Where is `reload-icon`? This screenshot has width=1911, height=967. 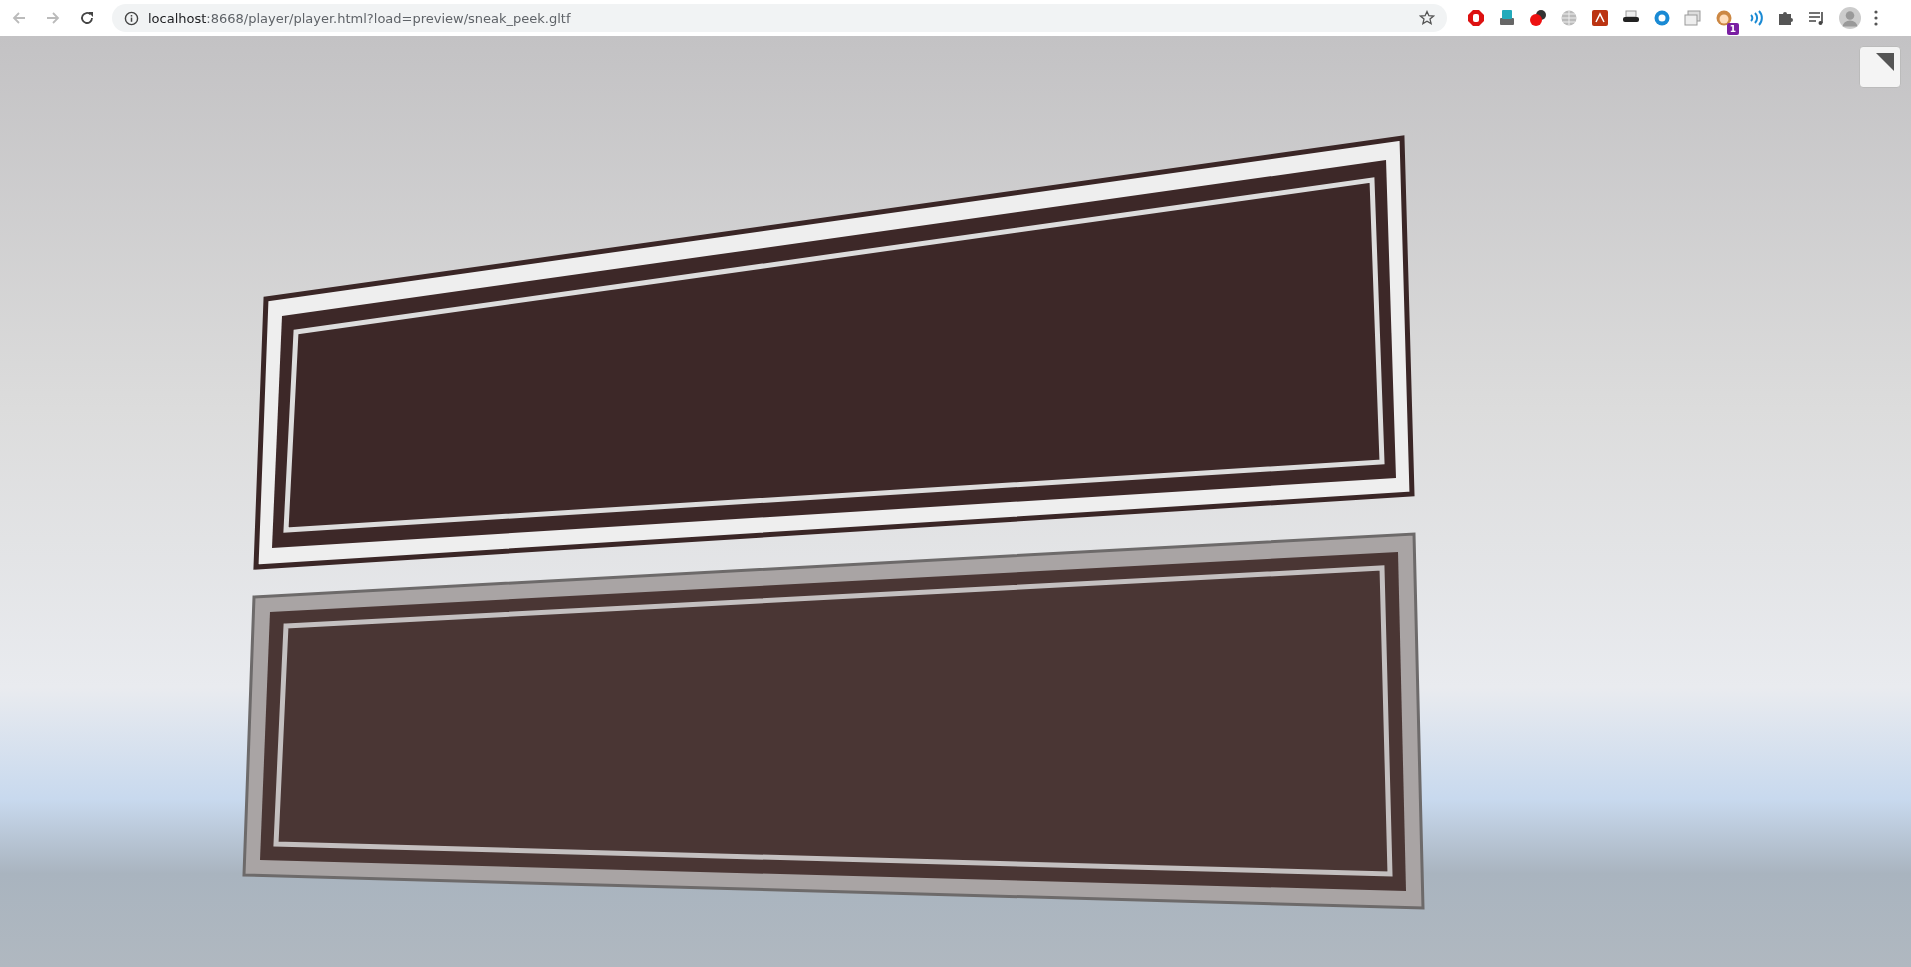 reload-icon is located at coordinates (87, 18).